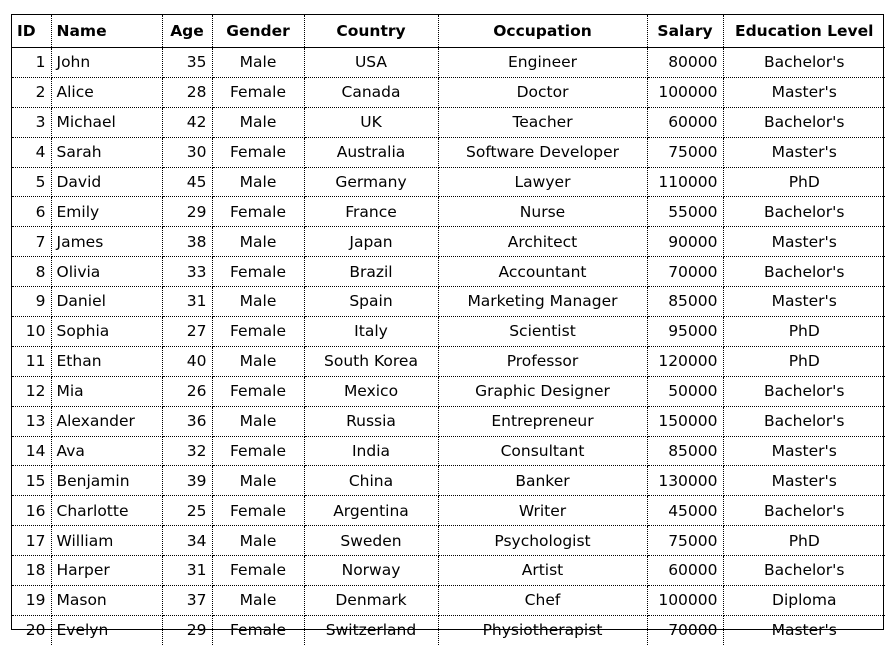  I want to click on cell-age: 42, so click(187, 122).